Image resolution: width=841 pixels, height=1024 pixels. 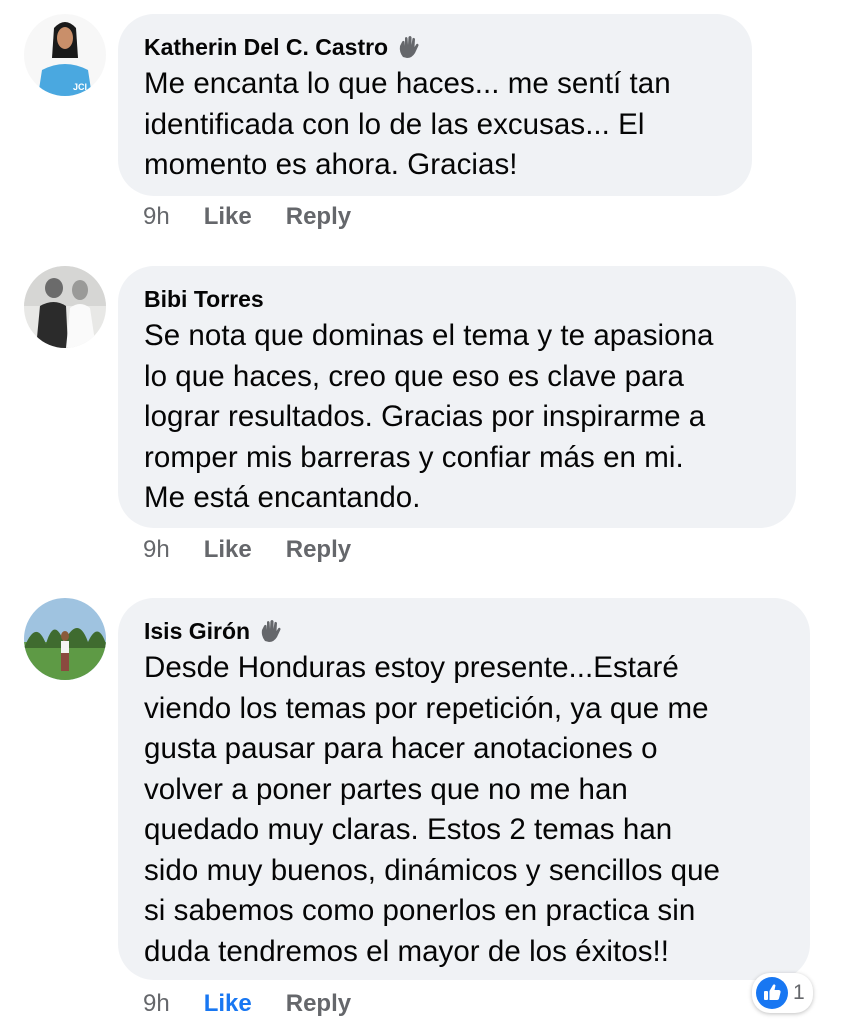 What do you see at coordinates (65, 55) in the screenshot?
I see `avatar: JCI` at bounding box center [65, 55].